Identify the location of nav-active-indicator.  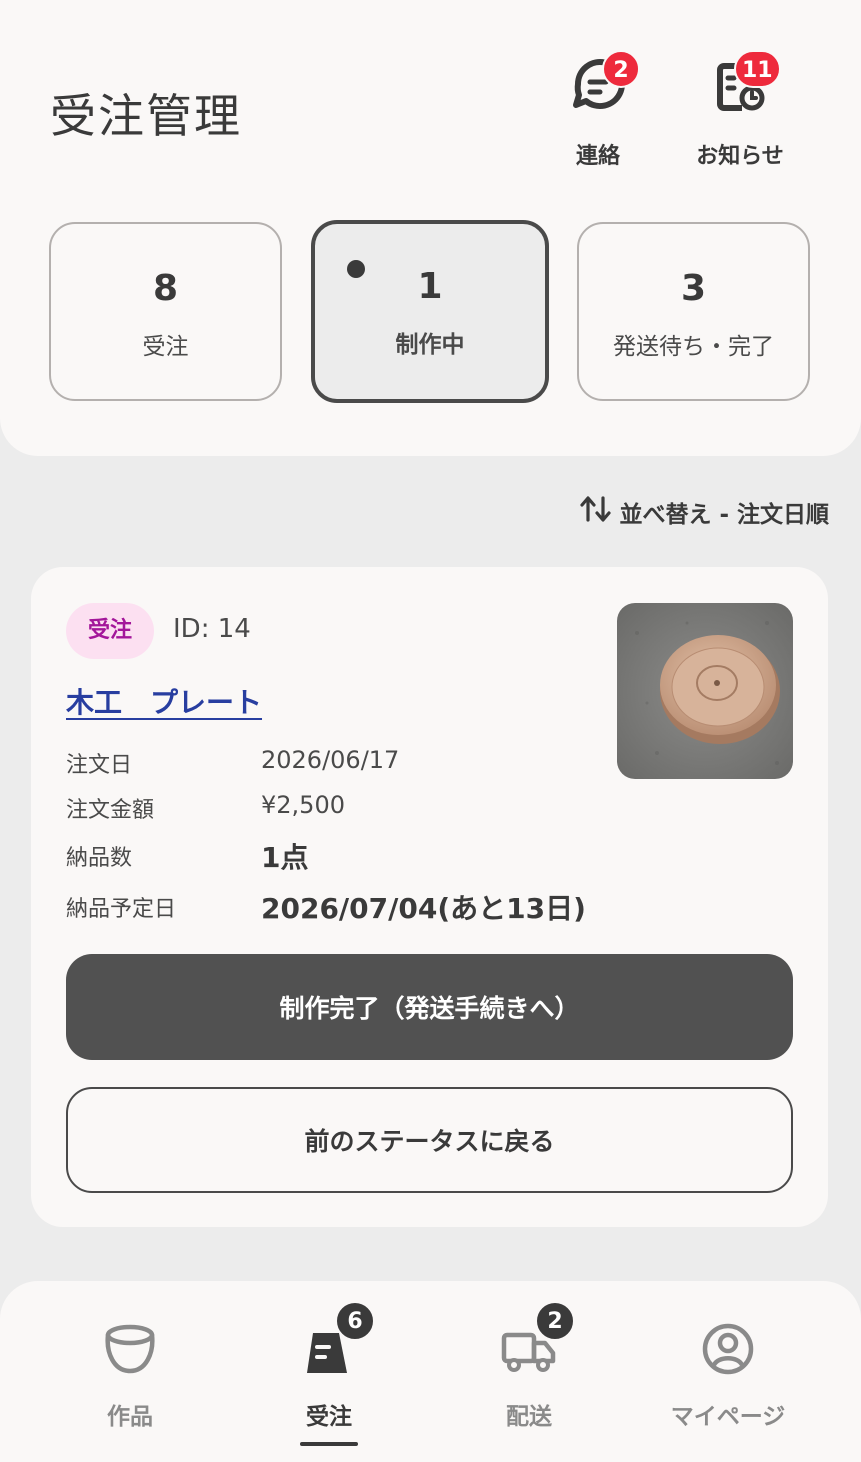
(329, 1444).